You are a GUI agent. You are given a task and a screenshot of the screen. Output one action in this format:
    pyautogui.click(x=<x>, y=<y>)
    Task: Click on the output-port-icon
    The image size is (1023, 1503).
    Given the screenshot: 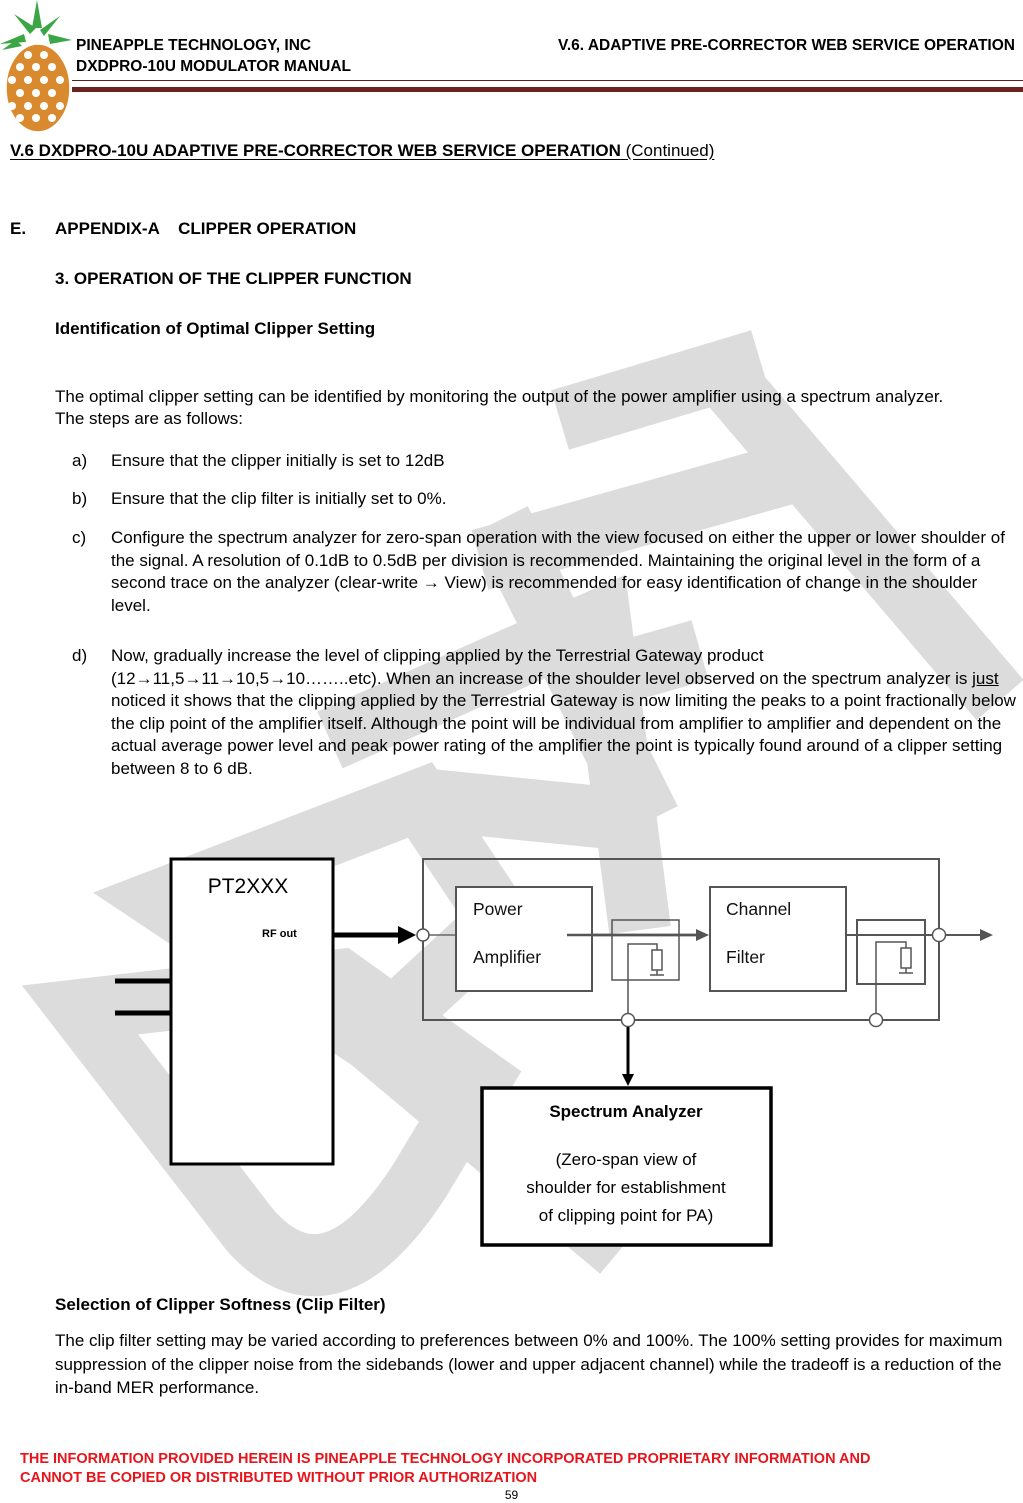 What is the action you would take?
    pyautogui.click(x=939, y=935)
    